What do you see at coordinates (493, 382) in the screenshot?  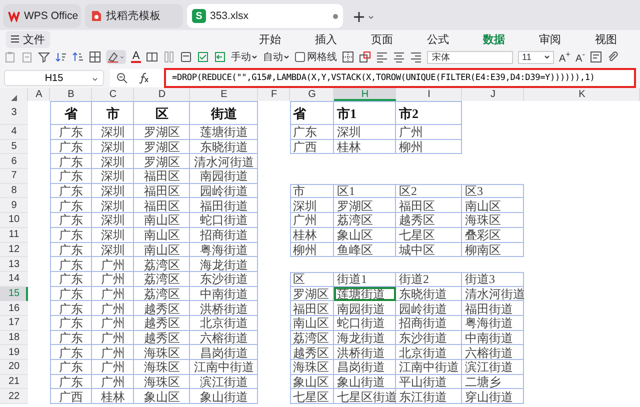 I see `table-cell: 二塘乡` at bounding box center [493, 382].